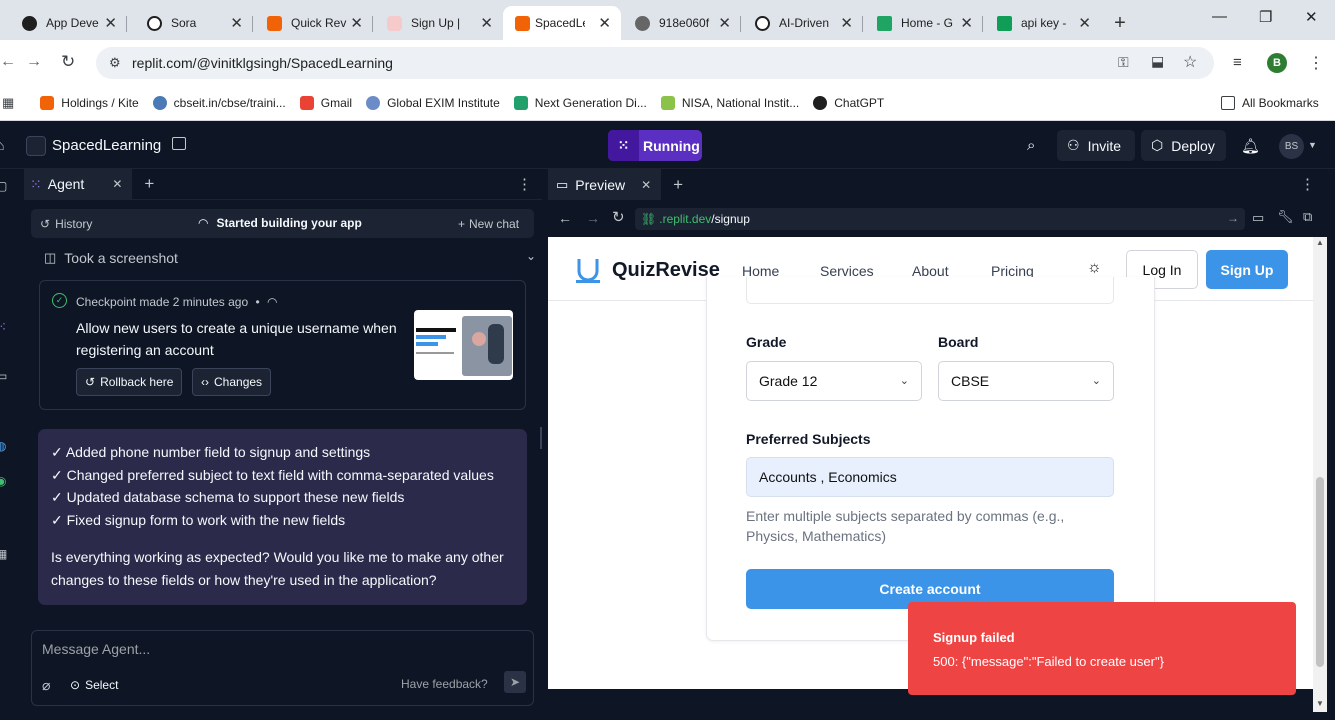 The image size is (1335, 720). I want to click on browser-tab: Home - G ✕, so click(923, 23).